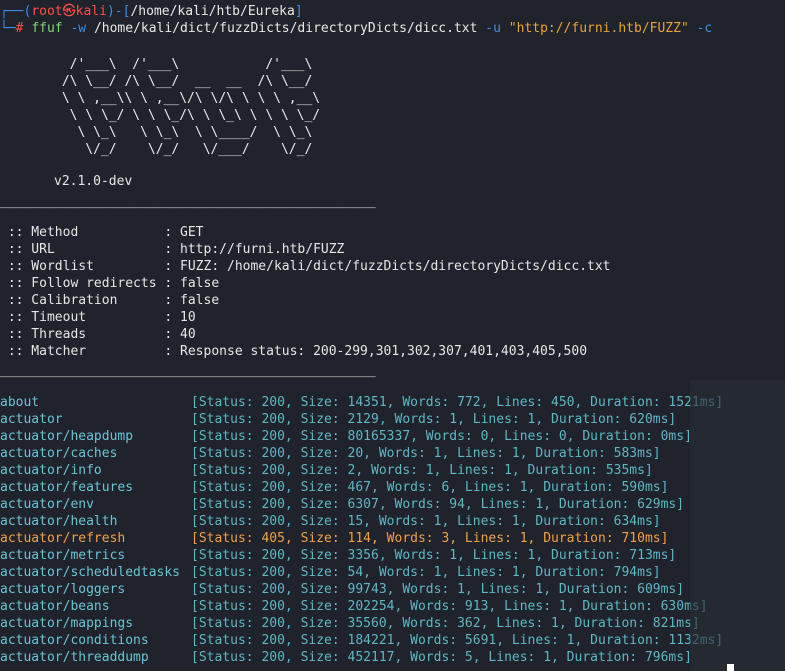 The height and width of the screenshot is (671, 785). I want to click on prompt-user: root, so click(47, 11).